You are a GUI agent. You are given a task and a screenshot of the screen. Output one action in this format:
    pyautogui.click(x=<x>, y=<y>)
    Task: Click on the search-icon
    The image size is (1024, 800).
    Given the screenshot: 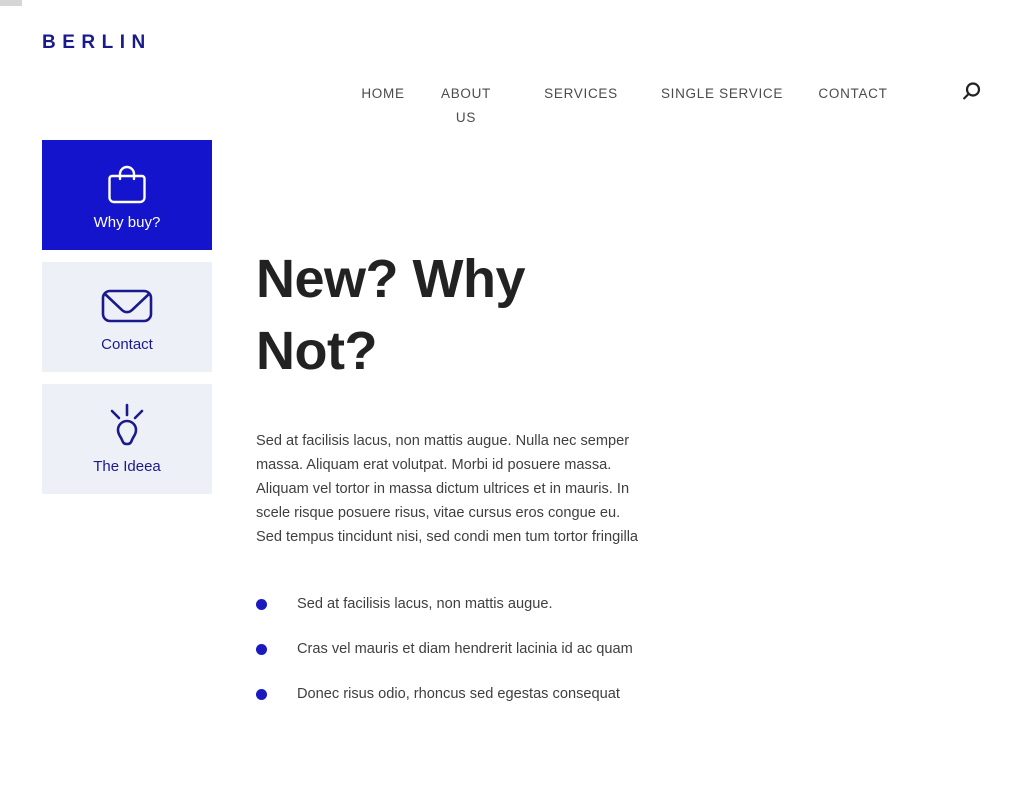 What is the action you would take?
    pyautogui.click(x=972, y=91)
    